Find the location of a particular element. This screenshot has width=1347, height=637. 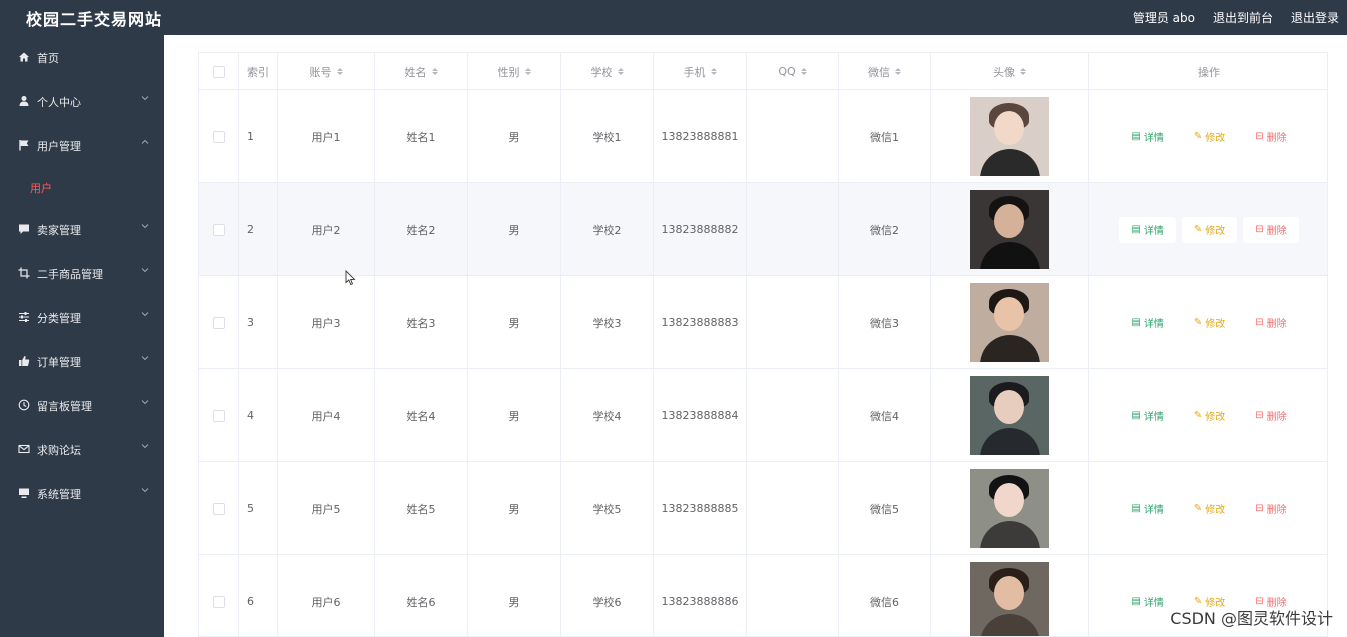

cell-text: 男 is located at coordinates (514, 509).